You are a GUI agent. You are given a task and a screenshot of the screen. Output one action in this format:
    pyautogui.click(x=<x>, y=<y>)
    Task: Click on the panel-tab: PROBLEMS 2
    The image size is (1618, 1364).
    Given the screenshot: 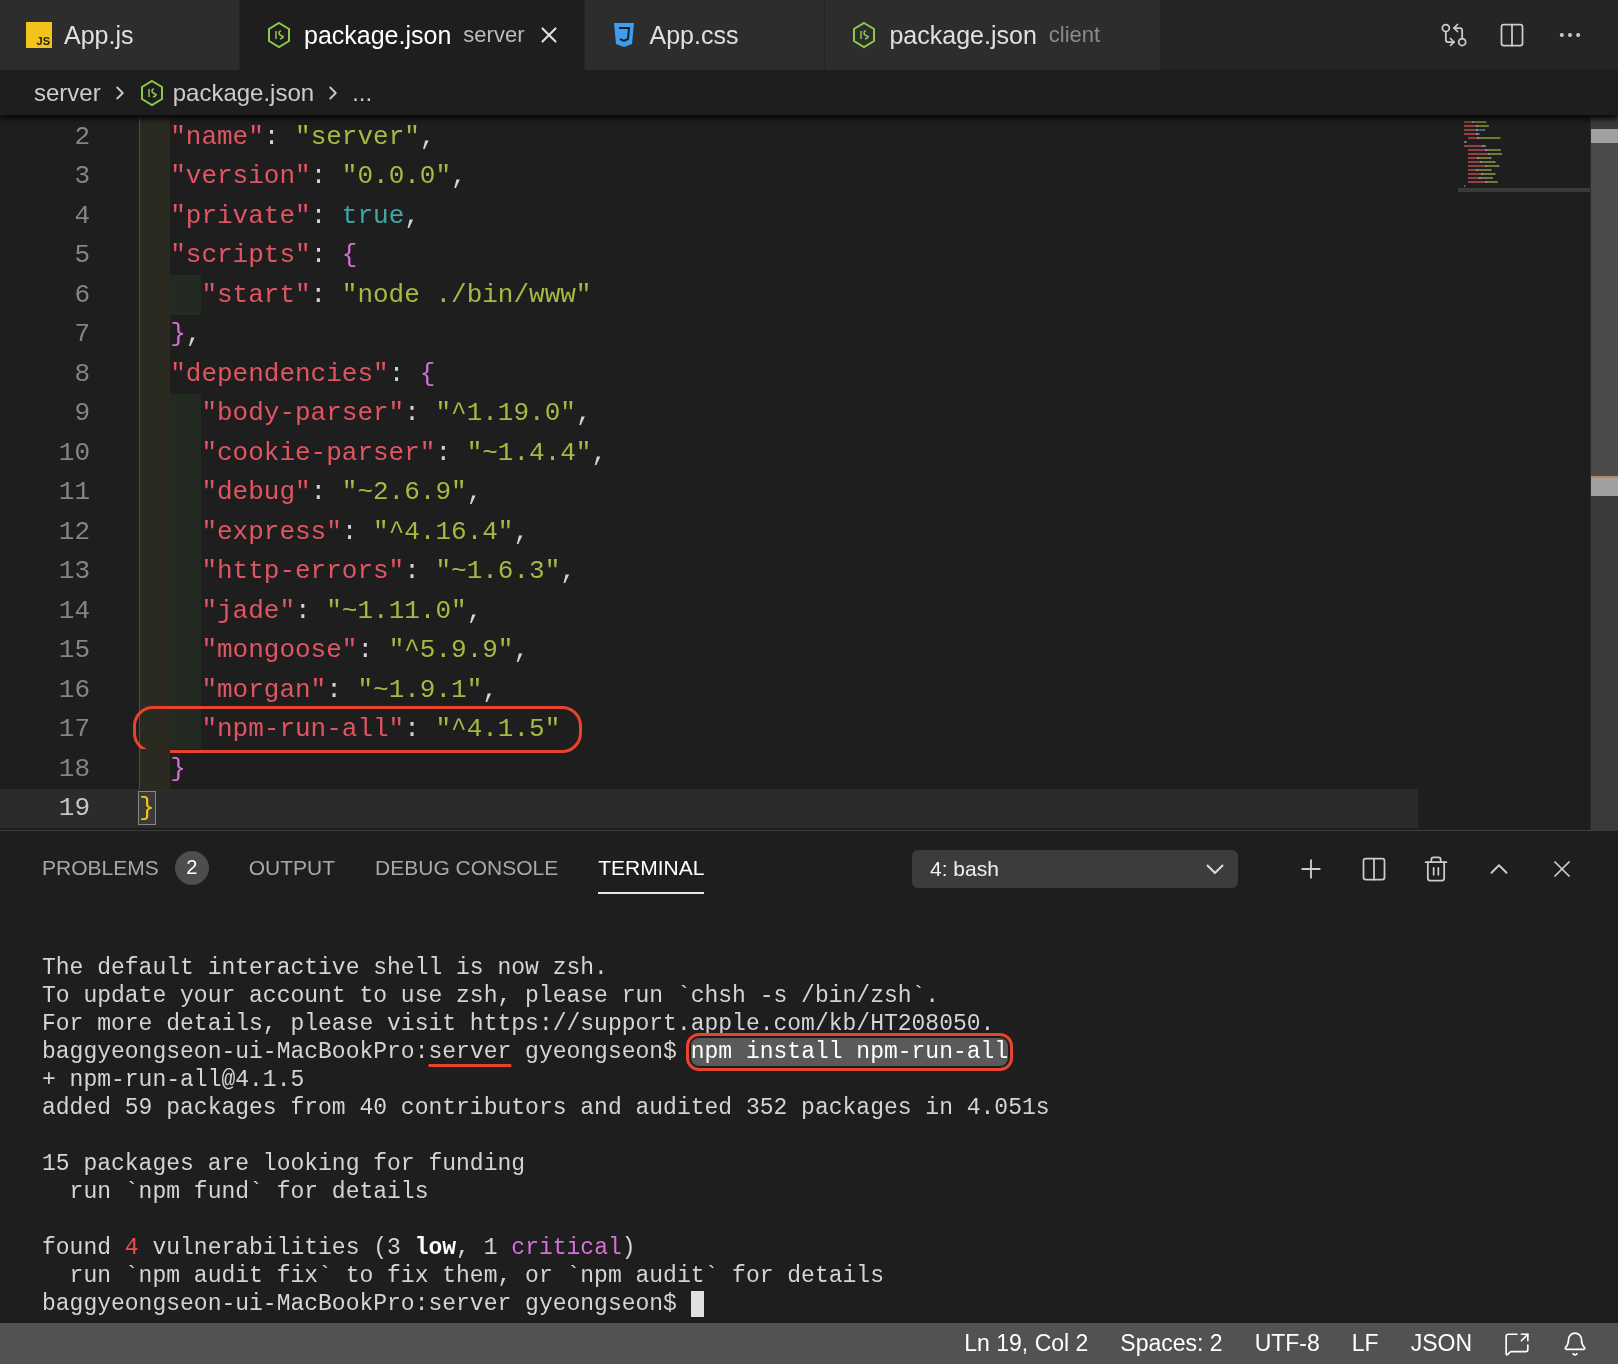 What is the action you would take?
    pyautogui.click(x=125, y=868)
    